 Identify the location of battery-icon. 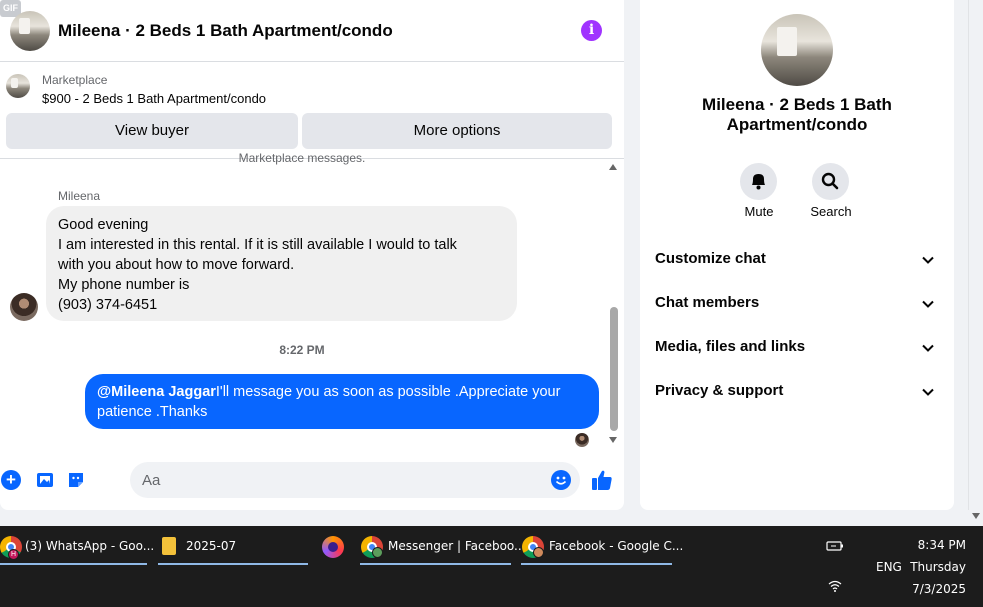
(835, 547).